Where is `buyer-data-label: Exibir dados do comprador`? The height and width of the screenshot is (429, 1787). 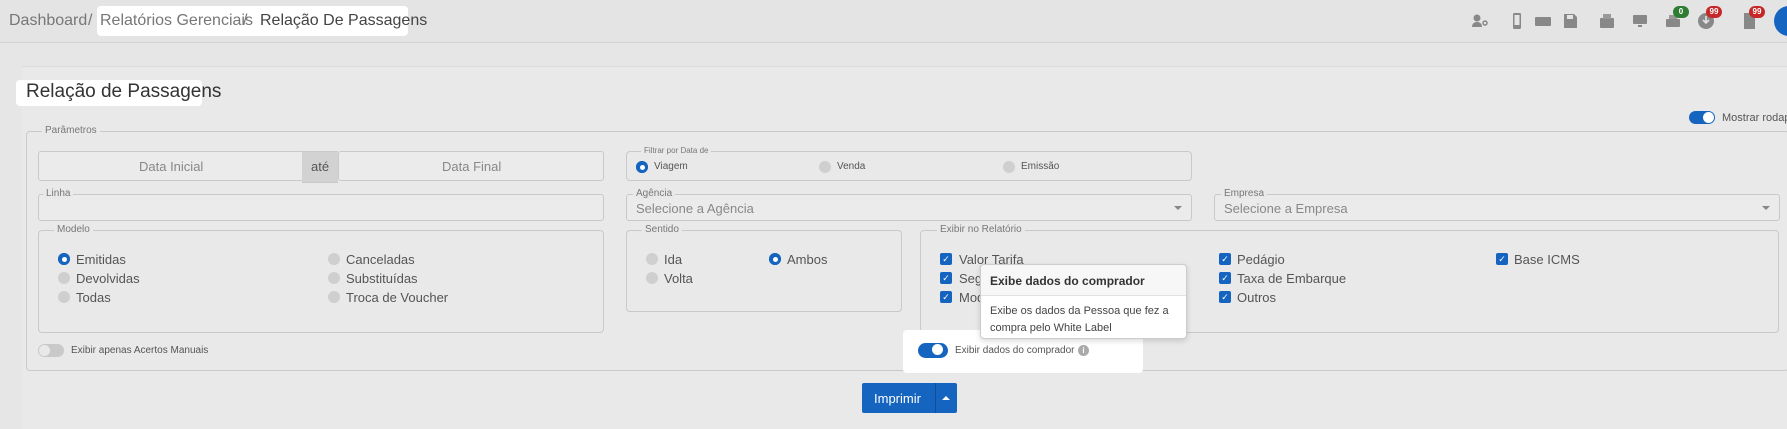 buyer-data-label: Exibir dados do comprador is located at coordinates (1015, 350).